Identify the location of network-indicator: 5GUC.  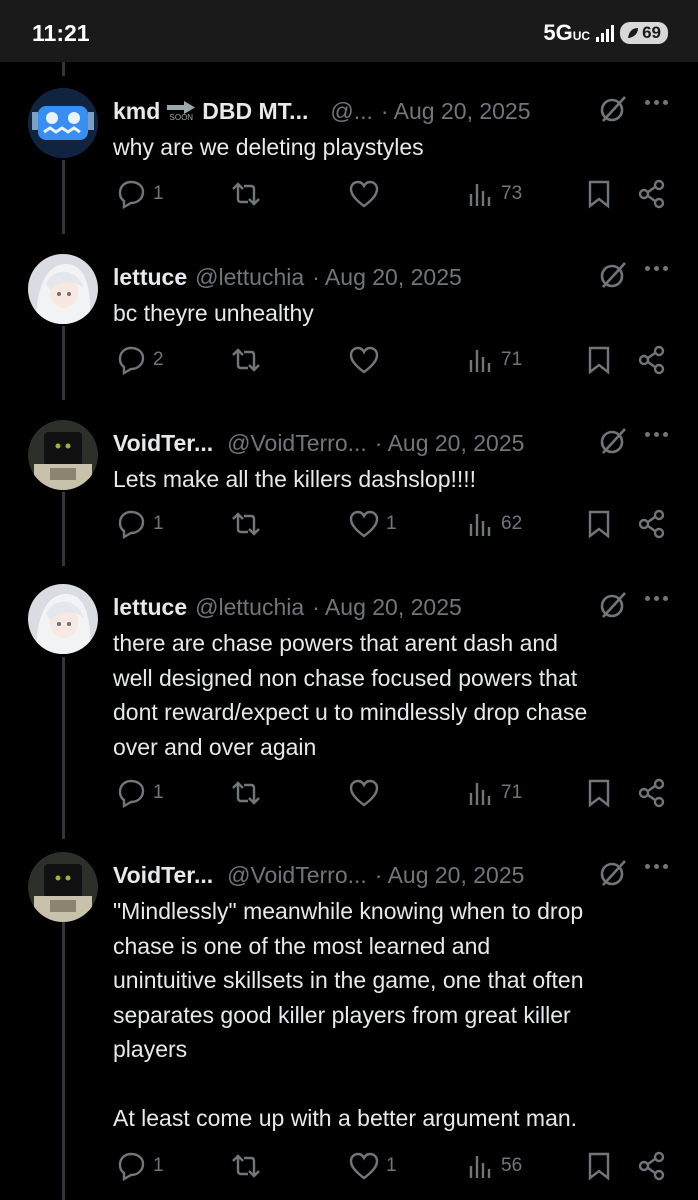
(567, 32).